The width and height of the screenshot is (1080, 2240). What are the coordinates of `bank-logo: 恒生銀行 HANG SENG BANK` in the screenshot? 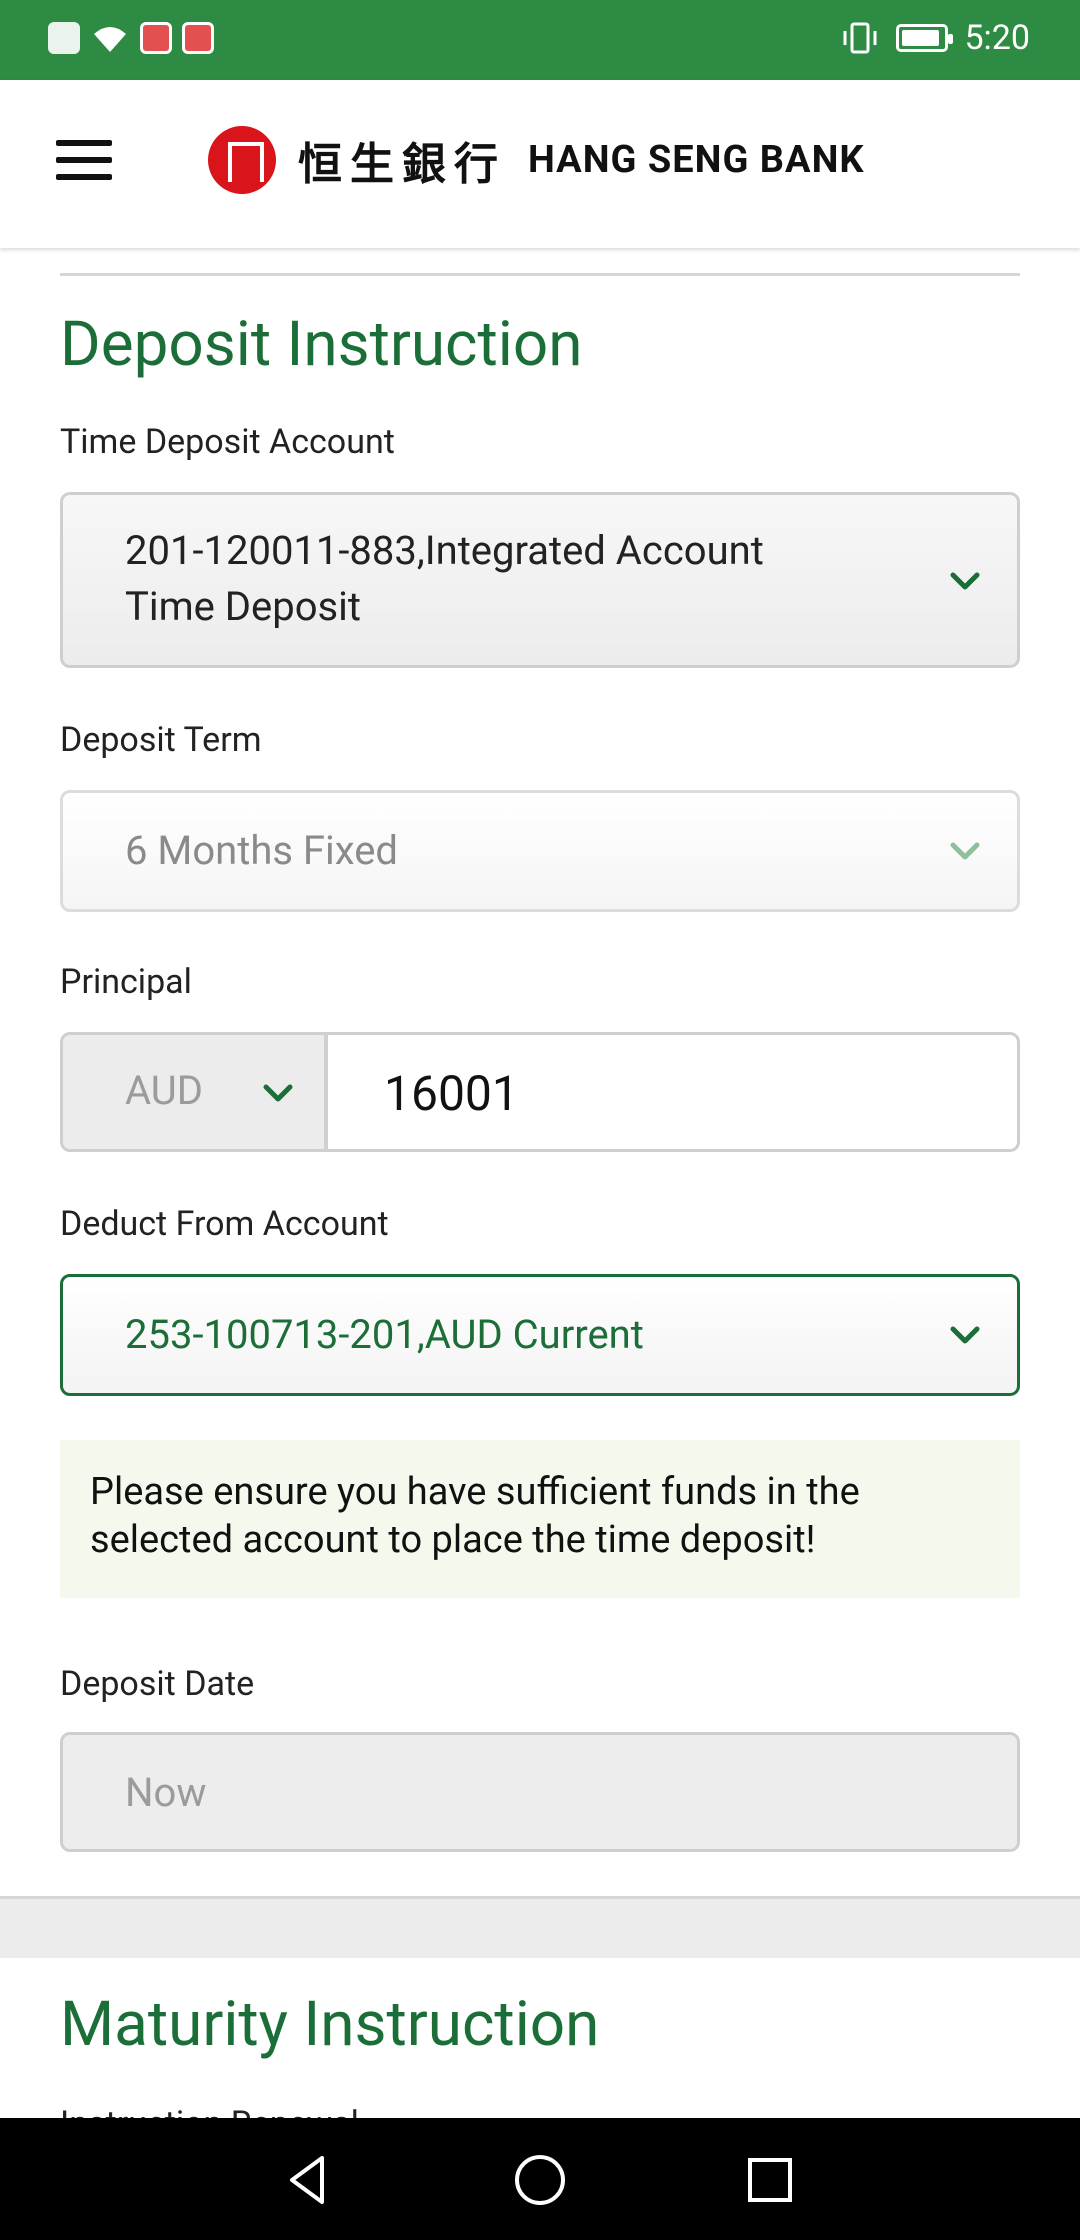 It's located at (536, 160).